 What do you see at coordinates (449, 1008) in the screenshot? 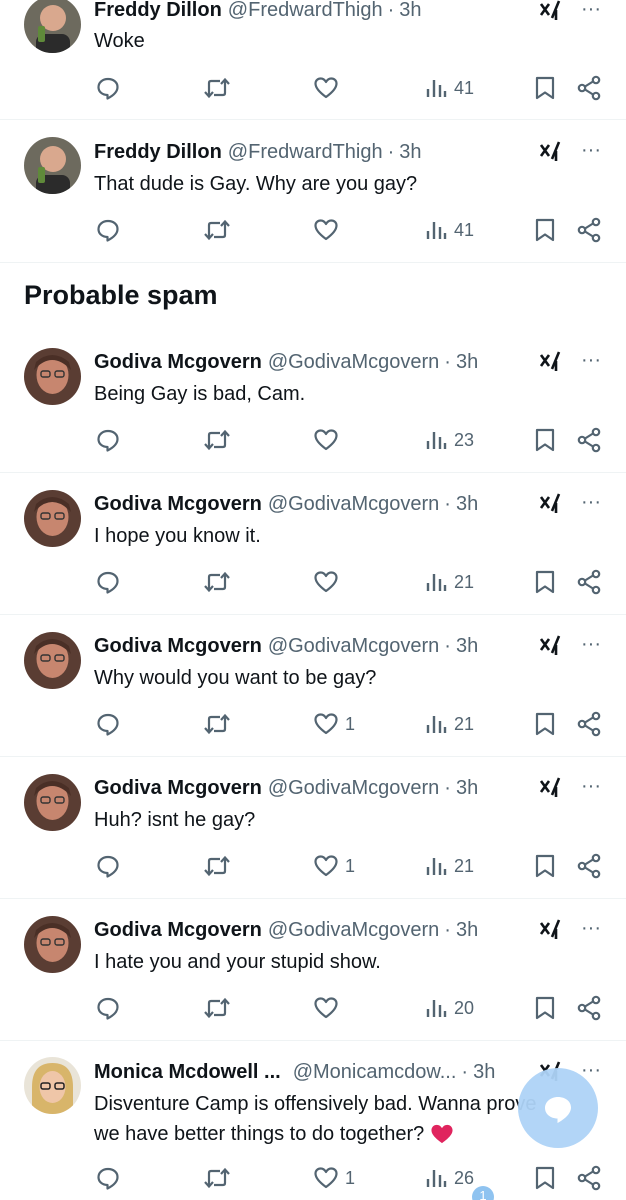
I see `views-button: 20` at bounding box center [449, 1008].